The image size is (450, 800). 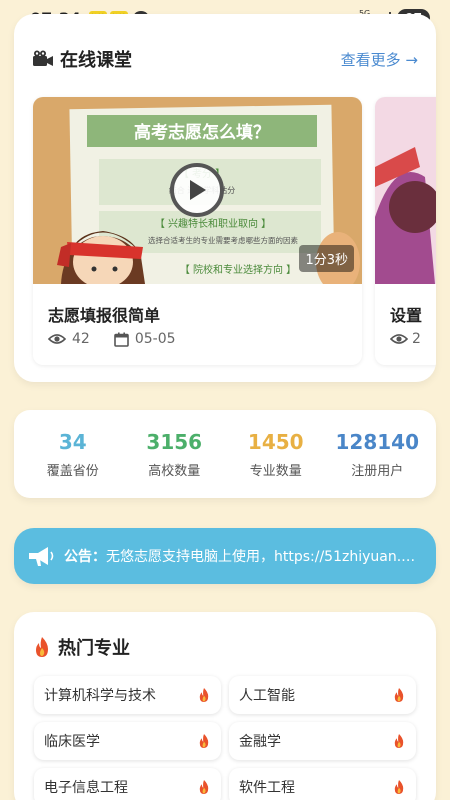 I want to click on major-item: 计算机科学与技术, so click(x=127, y=695).